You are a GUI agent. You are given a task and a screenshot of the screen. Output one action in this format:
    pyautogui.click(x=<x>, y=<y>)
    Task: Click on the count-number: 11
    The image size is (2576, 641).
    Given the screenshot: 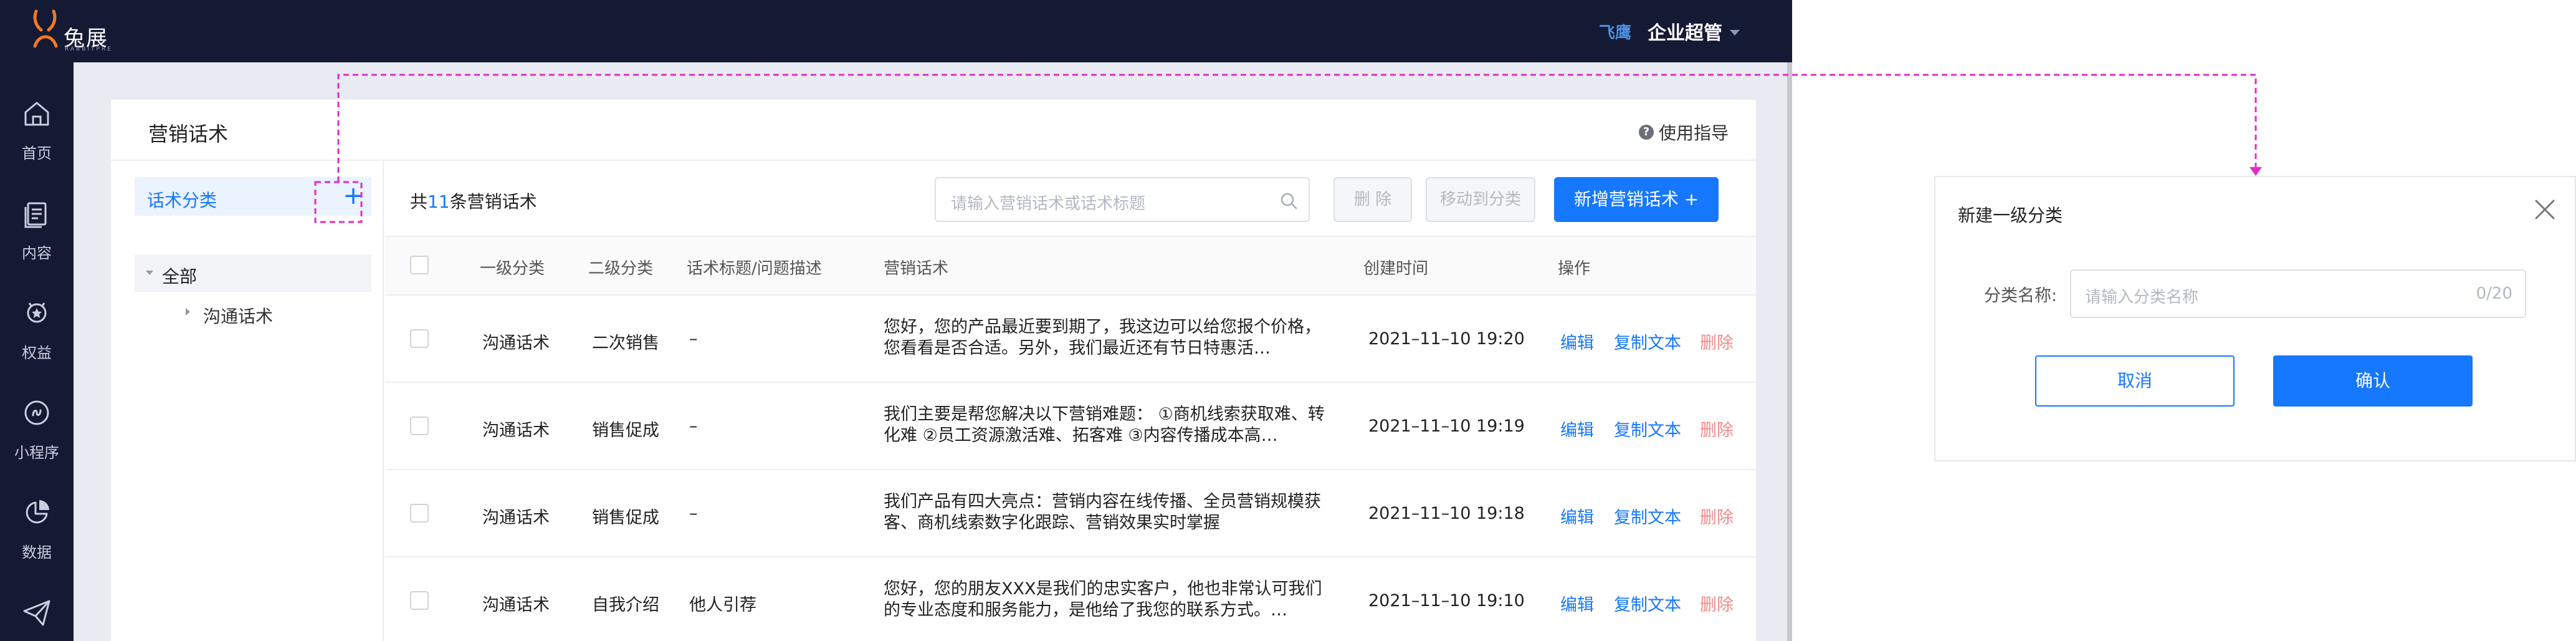 What is the action you would take?
    pyautogui.click(x=438, y=201)
    